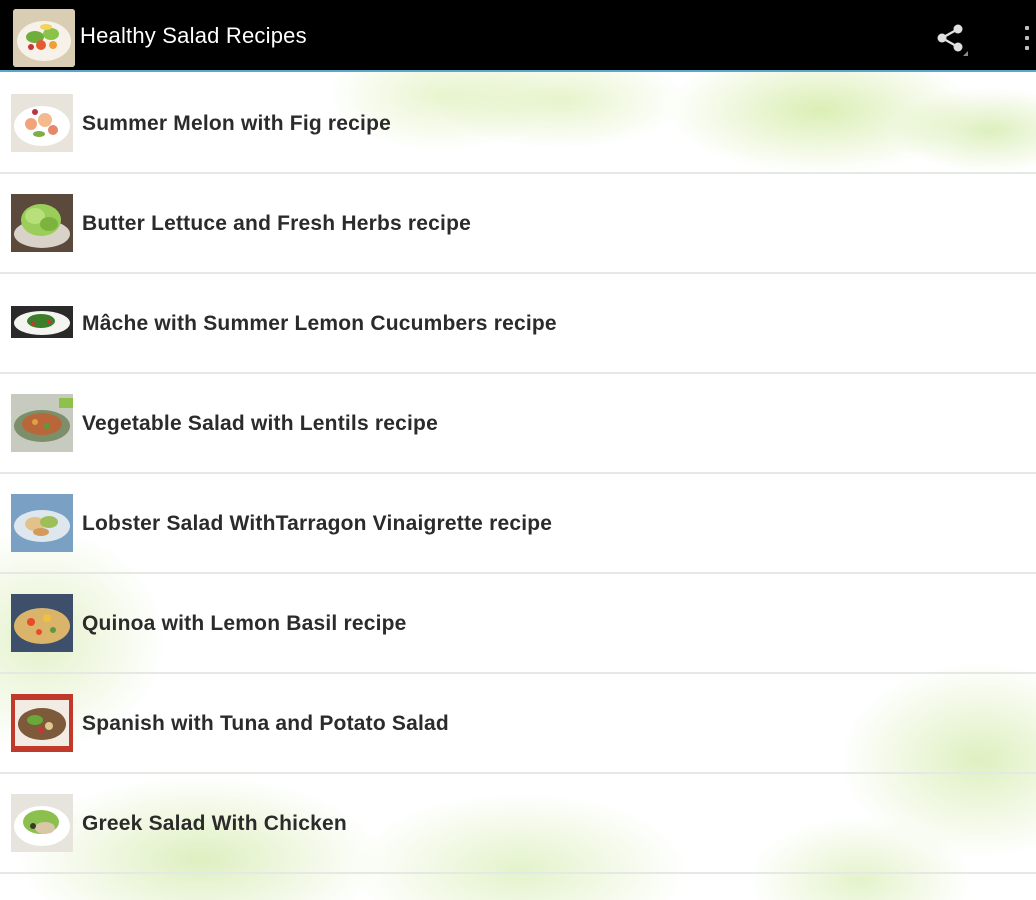 This screenshot has width=1036, height=900. What do you see at coordinates (44, 38) in the screenshot?
I see `app-logo-icon` at bounding box center [44, 38].